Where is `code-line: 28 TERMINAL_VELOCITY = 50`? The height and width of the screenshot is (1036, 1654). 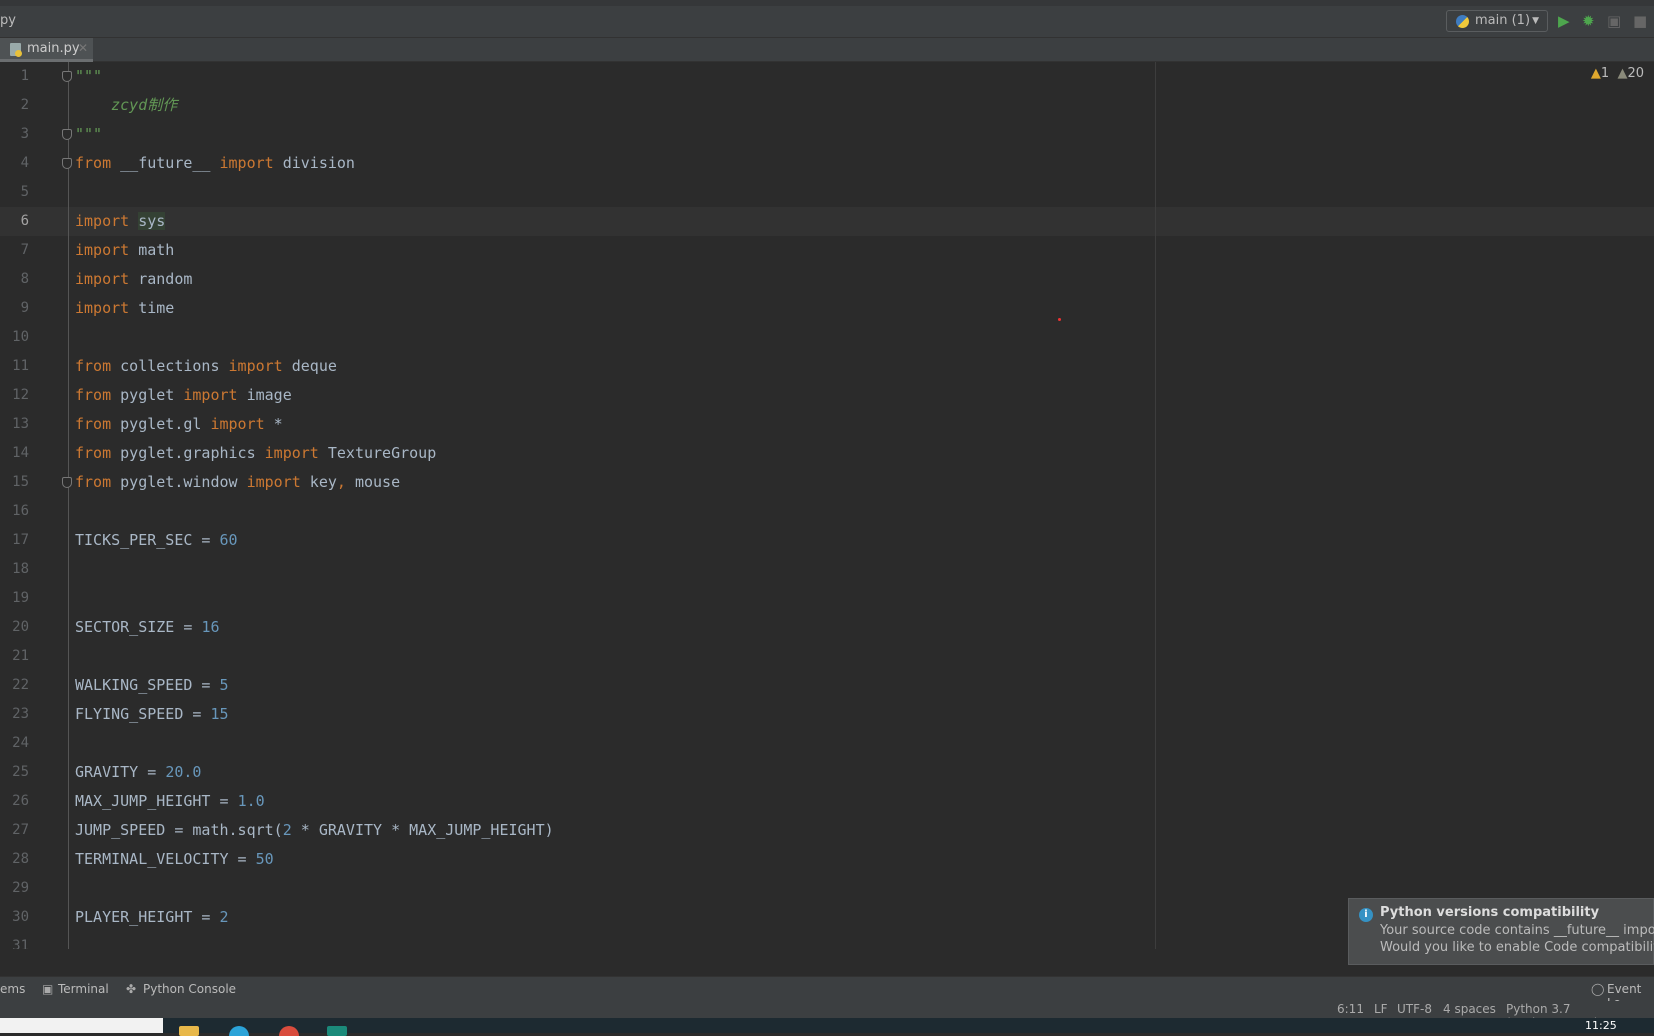
code-line: 28 TERMINAL_VELOCITY = 50 is located at coordinates (827, 859).